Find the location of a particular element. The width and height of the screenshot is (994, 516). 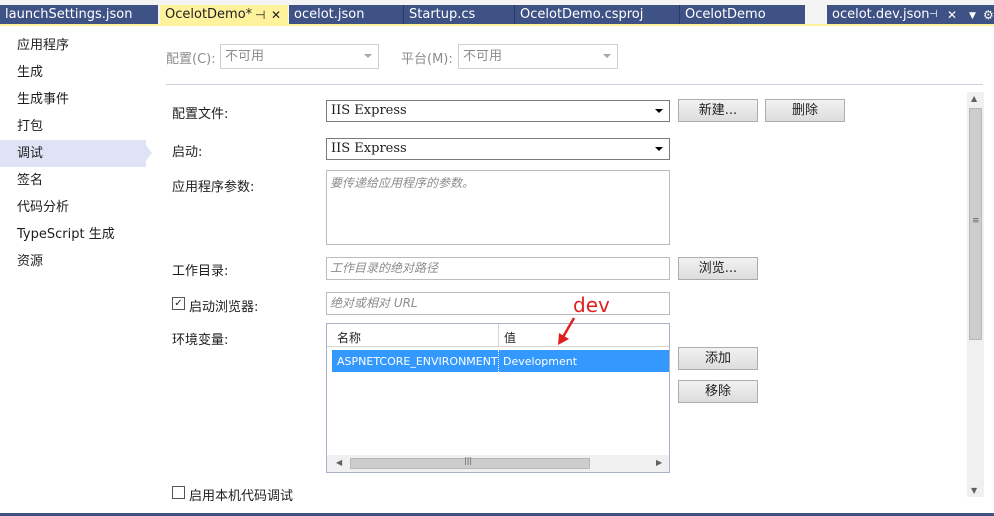

tab-label: OcelotDemo.csproj is located at coordinates (582, 14).